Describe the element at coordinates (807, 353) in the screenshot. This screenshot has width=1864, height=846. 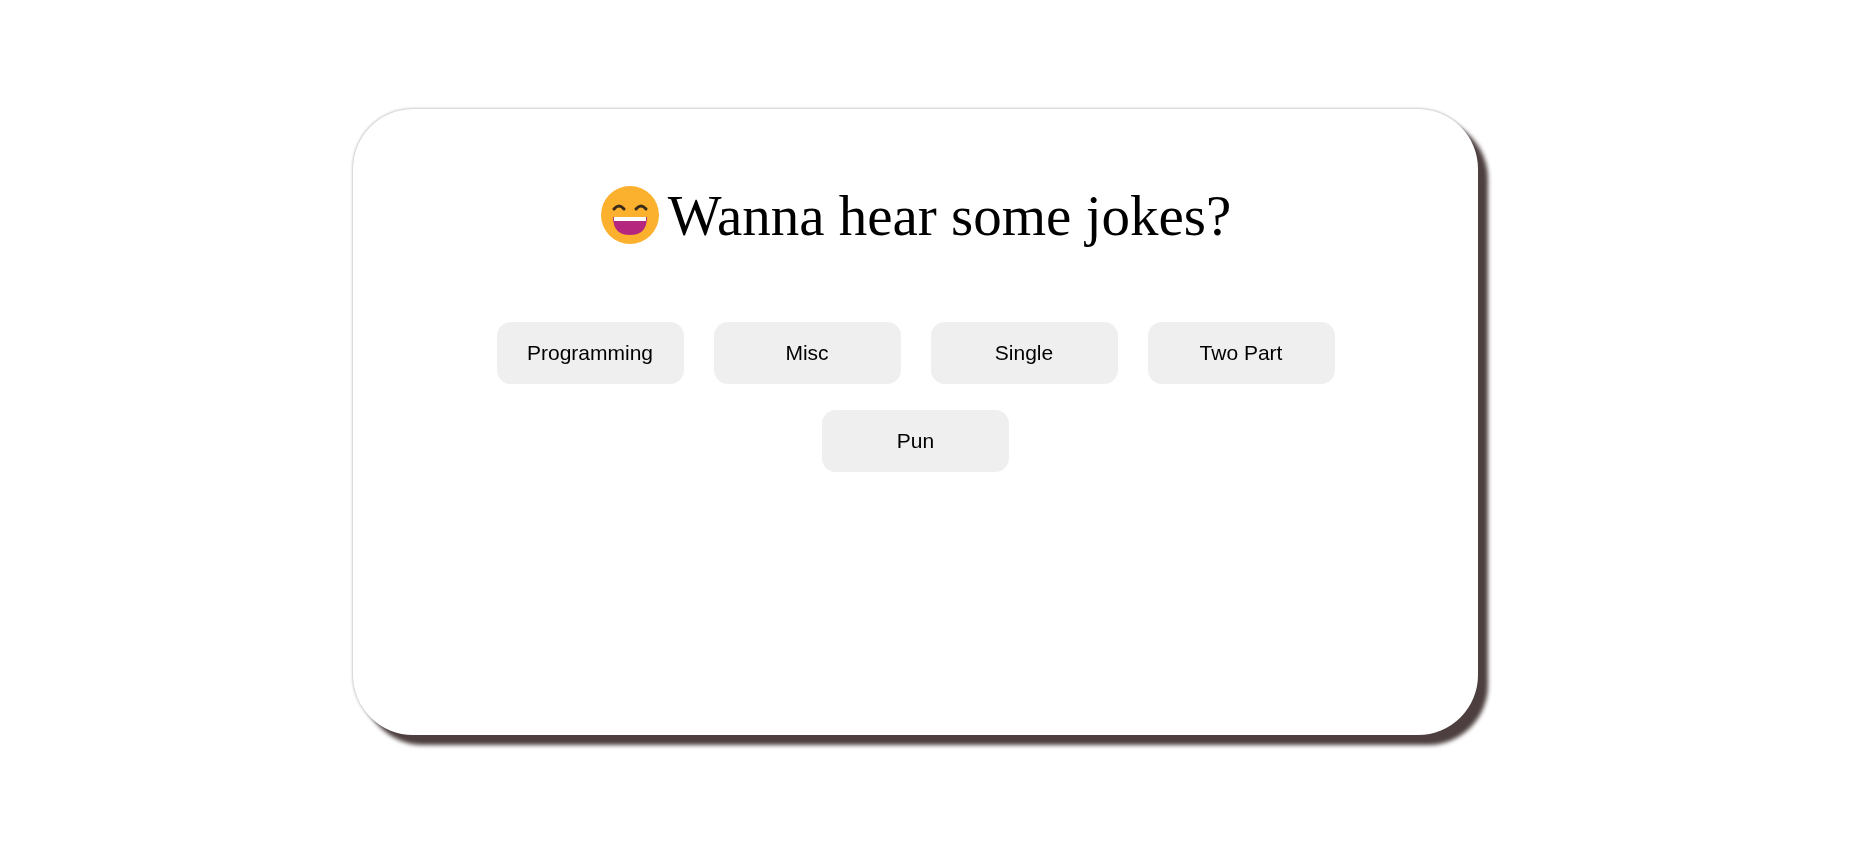
I see `category-button: Misc` at that location.